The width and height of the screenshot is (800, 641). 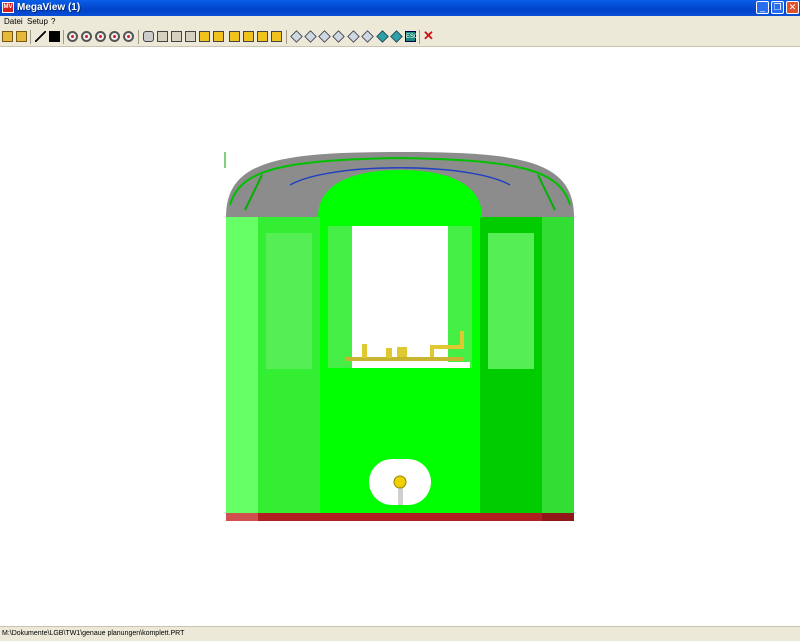 What do you see at coordinates (400, 8) in the screenshot?
I see `title-bar: MV MegaView (1) _ ❐ ✕` at bounding box center [400, 8].